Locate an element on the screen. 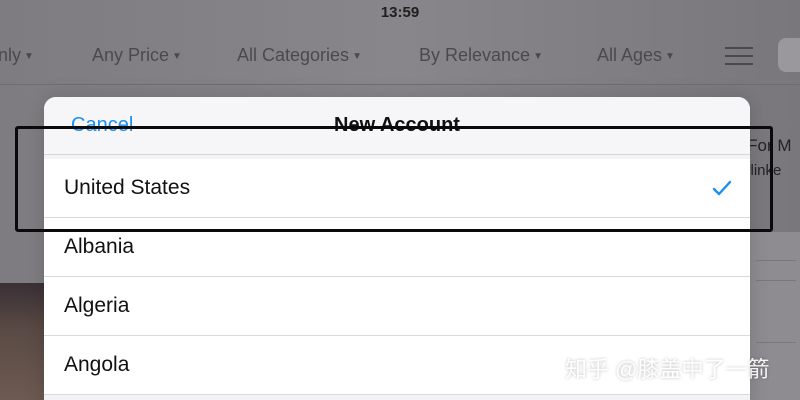 The image size is (800, 400). filter-label: nly is located at coordinates (11, 55).